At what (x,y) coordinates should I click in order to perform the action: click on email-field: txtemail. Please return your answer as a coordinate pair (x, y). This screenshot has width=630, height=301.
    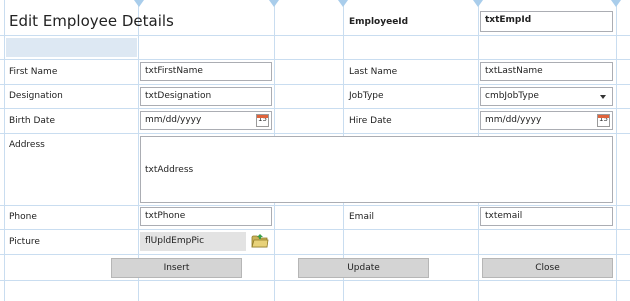
    Looking at the image, I should click on (546, 216).